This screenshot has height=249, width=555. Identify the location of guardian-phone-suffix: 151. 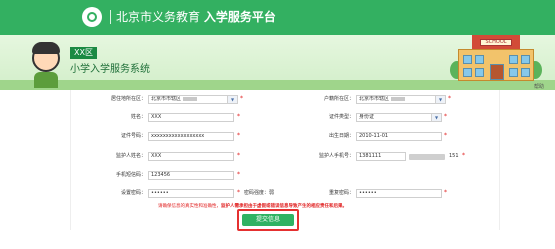
(454, 156).